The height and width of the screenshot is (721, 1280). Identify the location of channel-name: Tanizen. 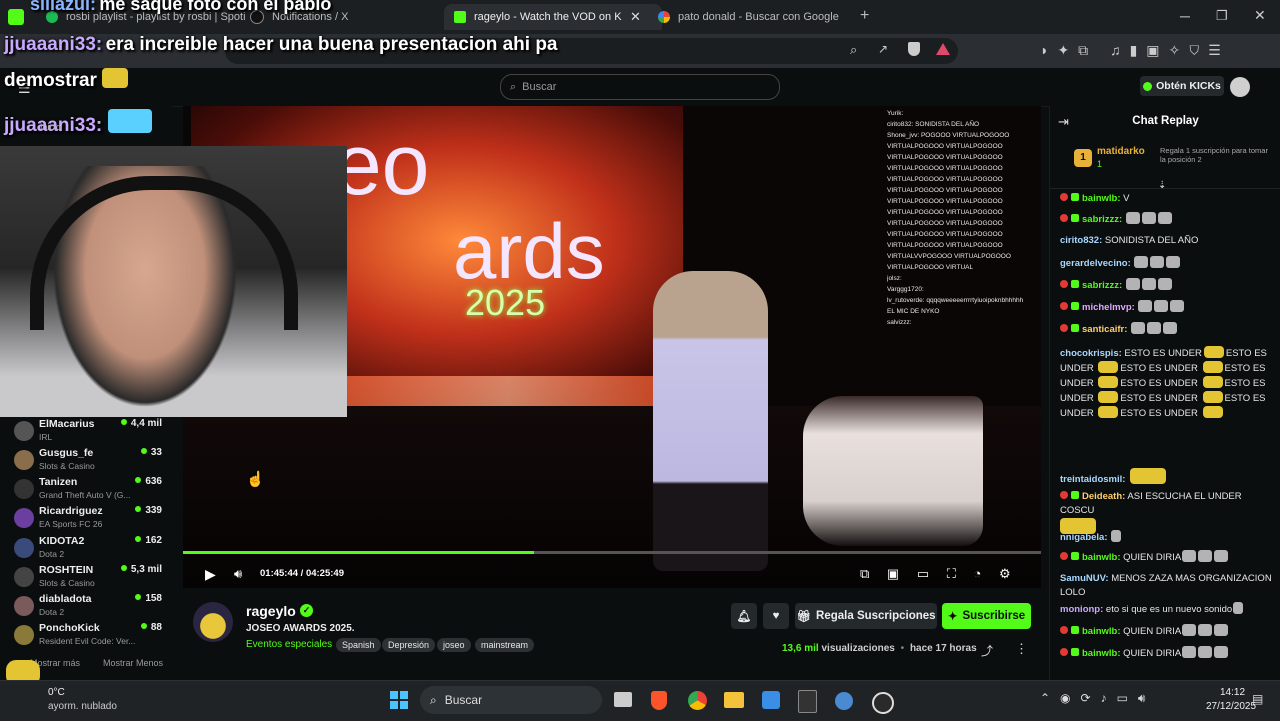
(58, 482).